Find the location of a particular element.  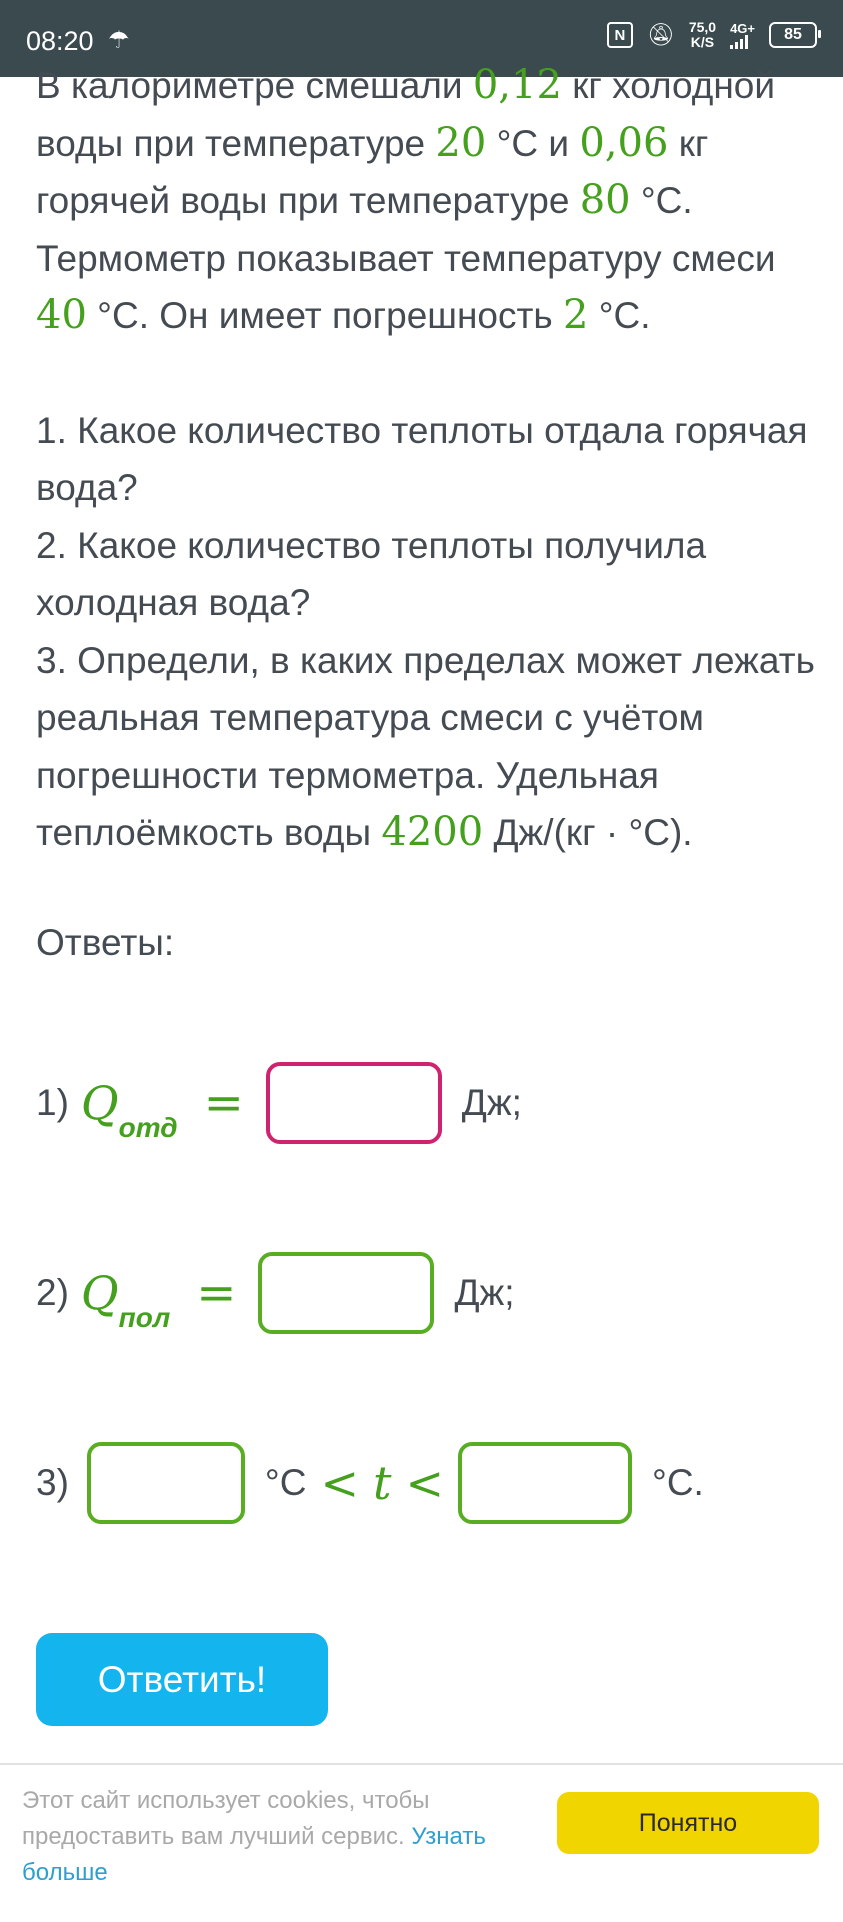

network-indicator: 4G+ is located at coordinates (742, 35).